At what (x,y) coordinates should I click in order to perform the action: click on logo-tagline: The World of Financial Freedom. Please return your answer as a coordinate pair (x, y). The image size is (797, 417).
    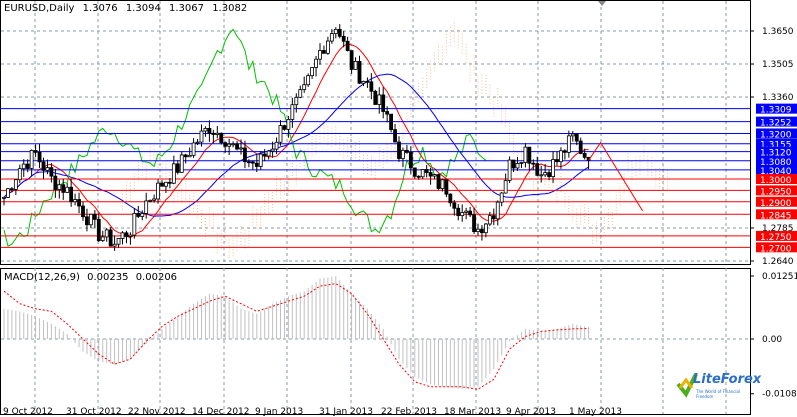
    Looking at the image, I should click on (718, 394).